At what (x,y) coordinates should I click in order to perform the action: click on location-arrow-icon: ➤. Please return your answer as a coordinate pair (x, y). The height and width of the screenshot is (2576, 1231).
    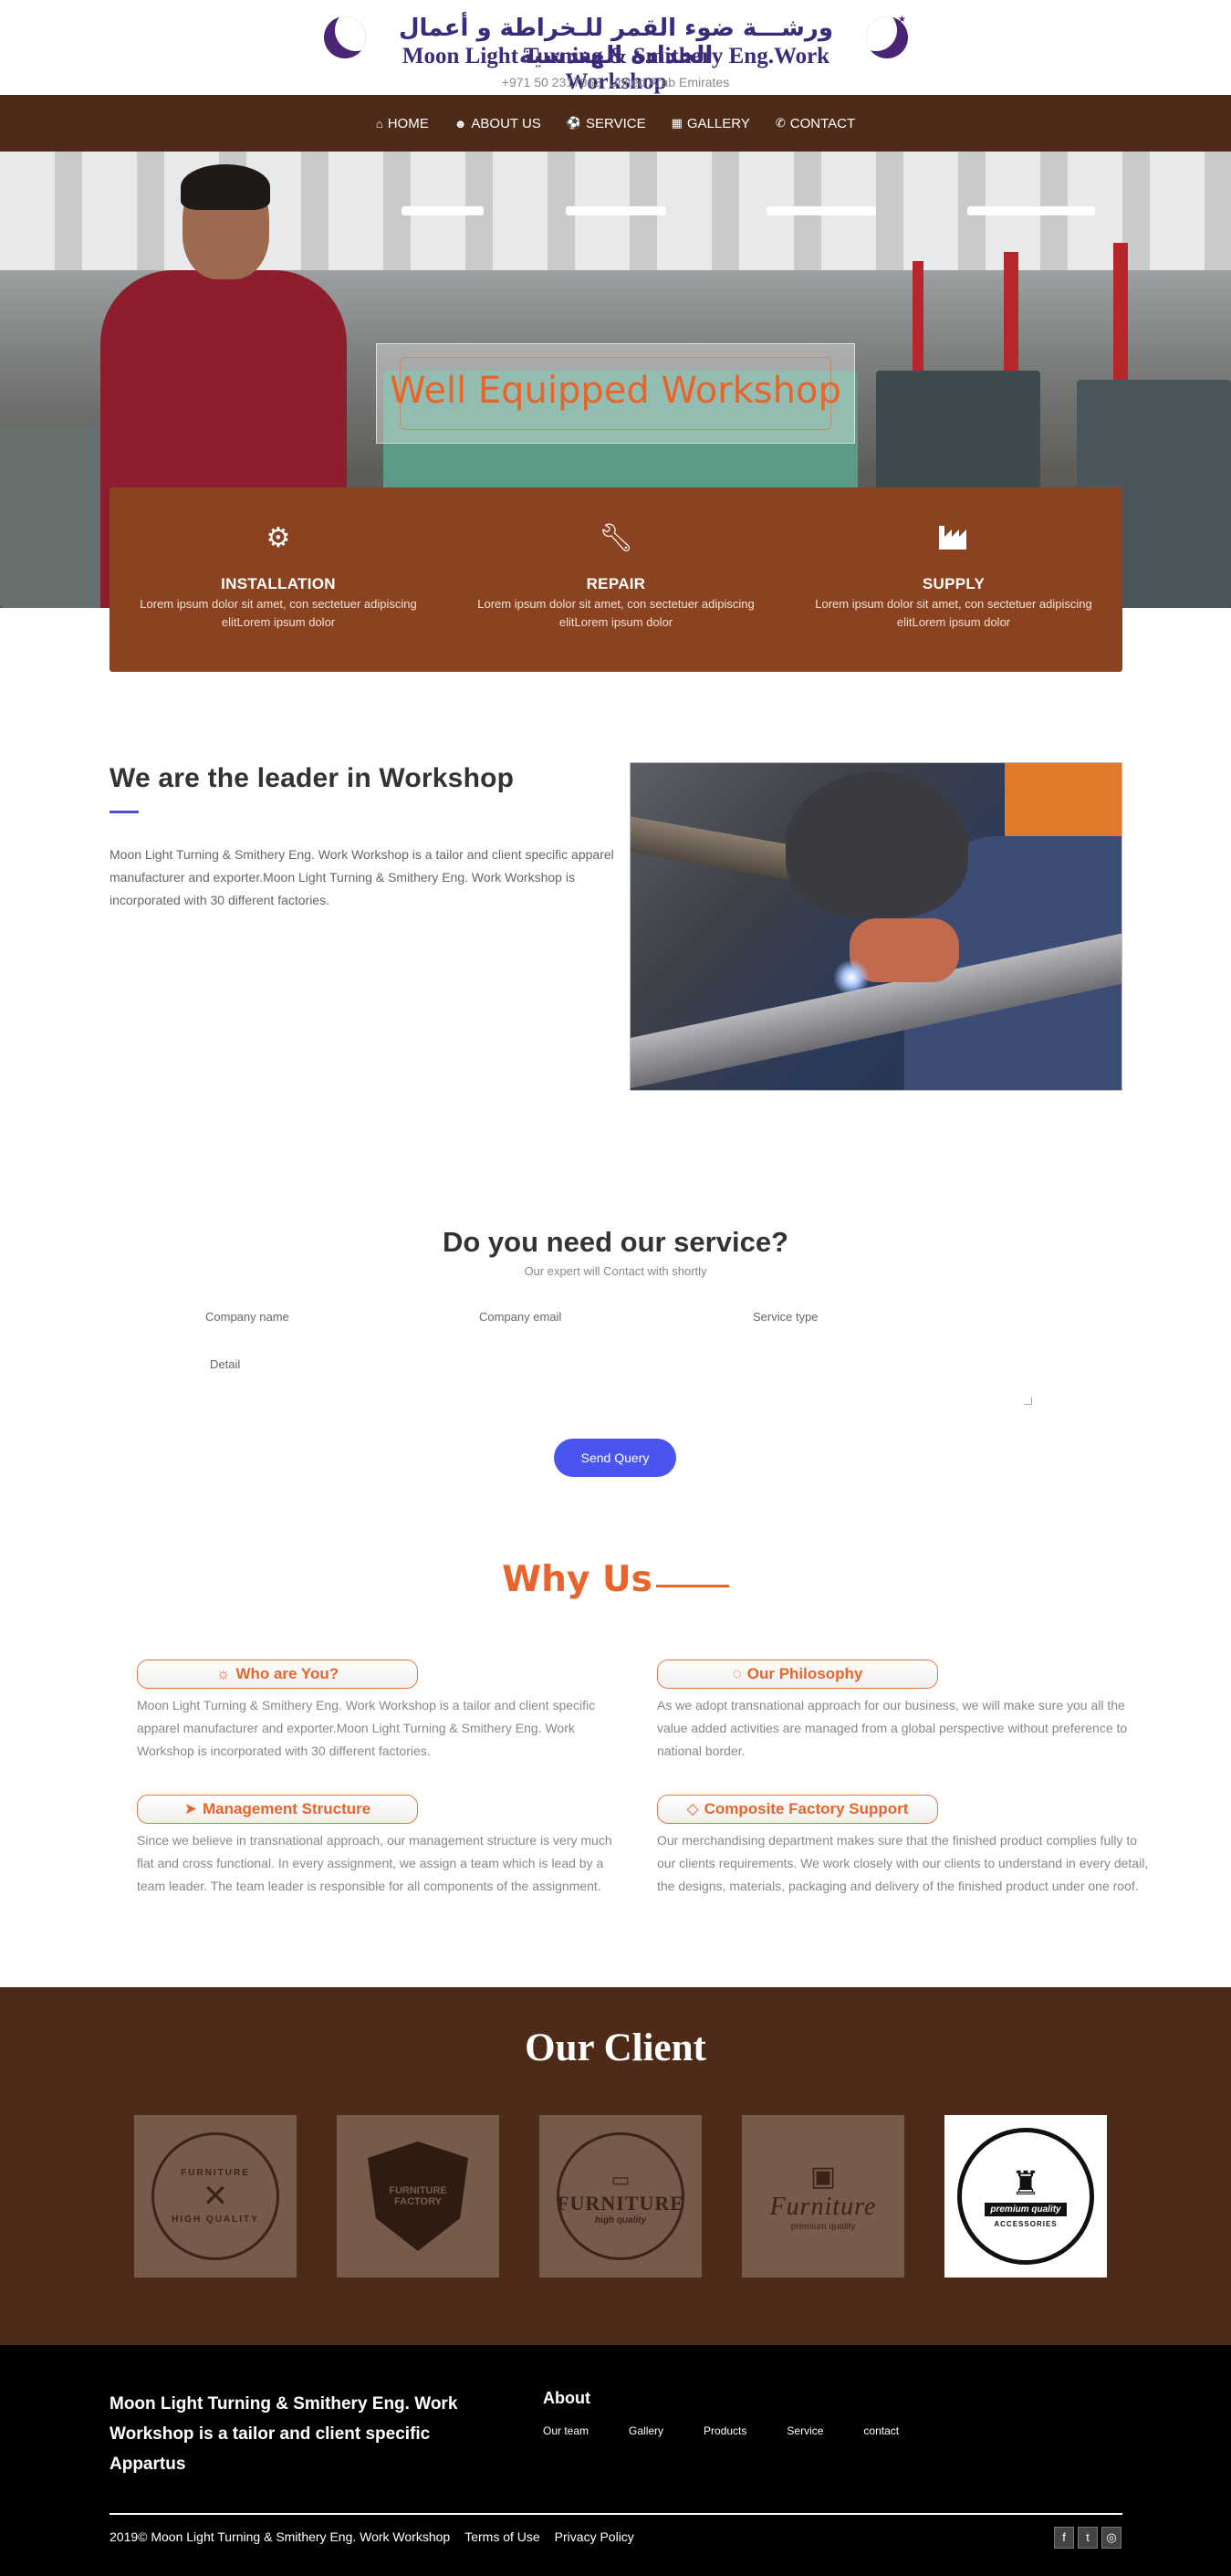
    Looking at the image, I should click on (190, 1809).